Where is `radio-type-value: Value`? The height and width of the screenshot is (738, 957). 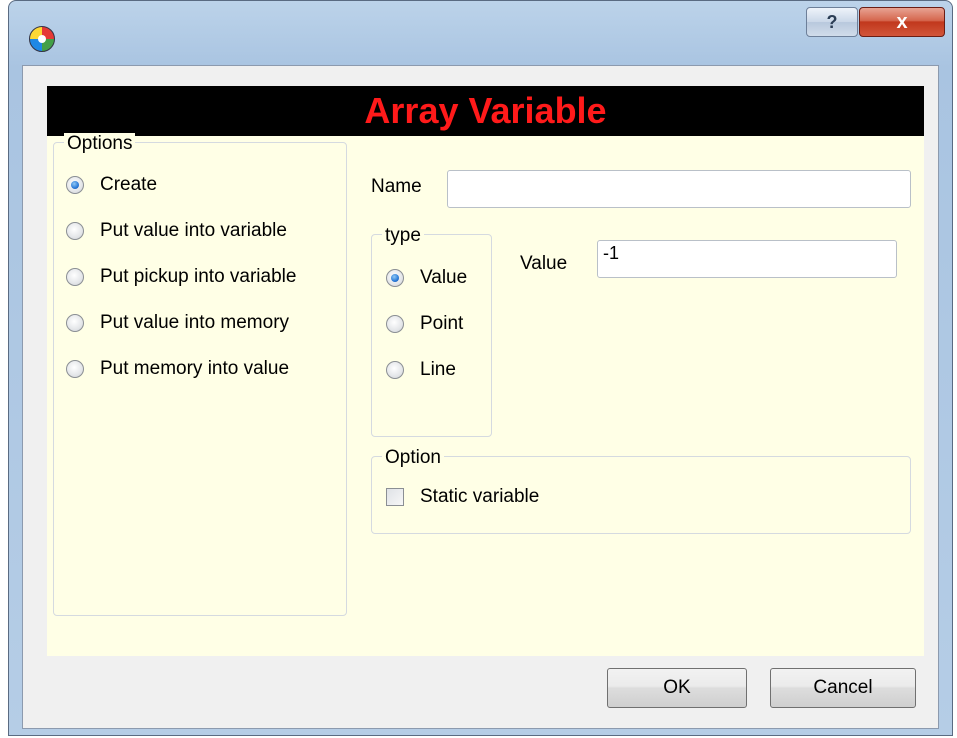
radio-type-value: Value is located at coordinates (426, 278).